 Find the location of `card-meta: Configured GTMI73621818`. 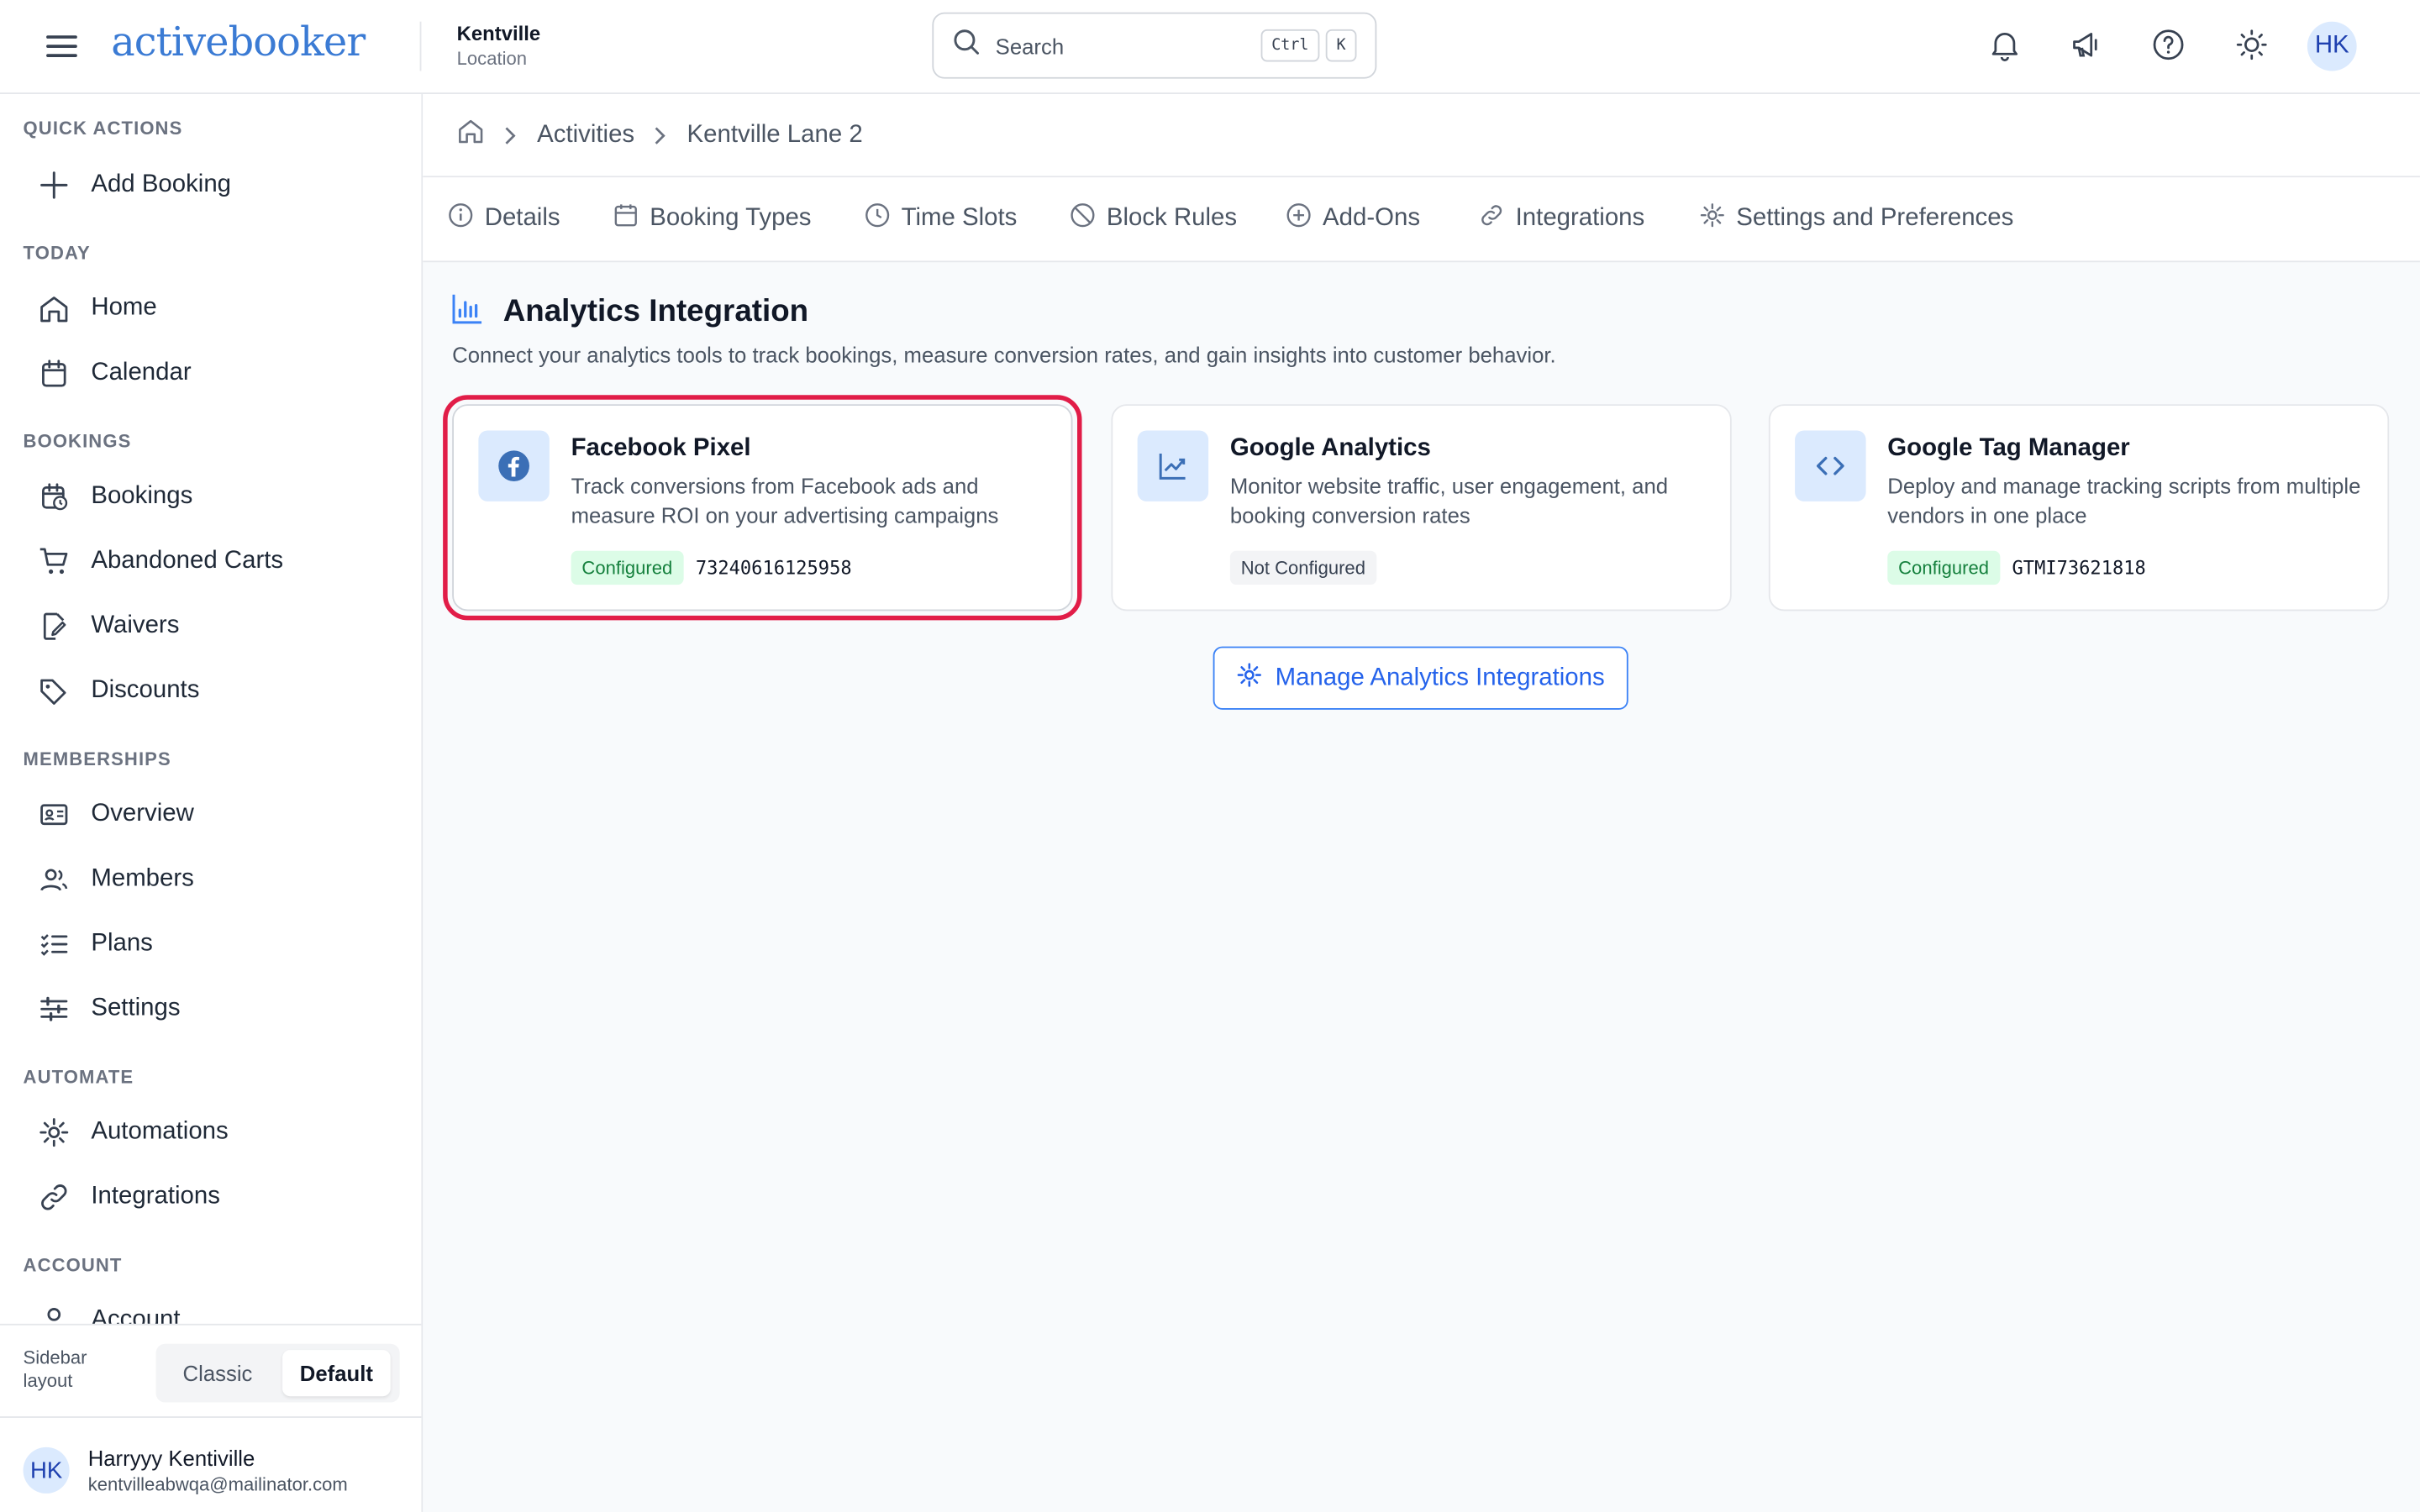

card-meta: Configured GTMI73621818 is located at coordinates (2016, 567).